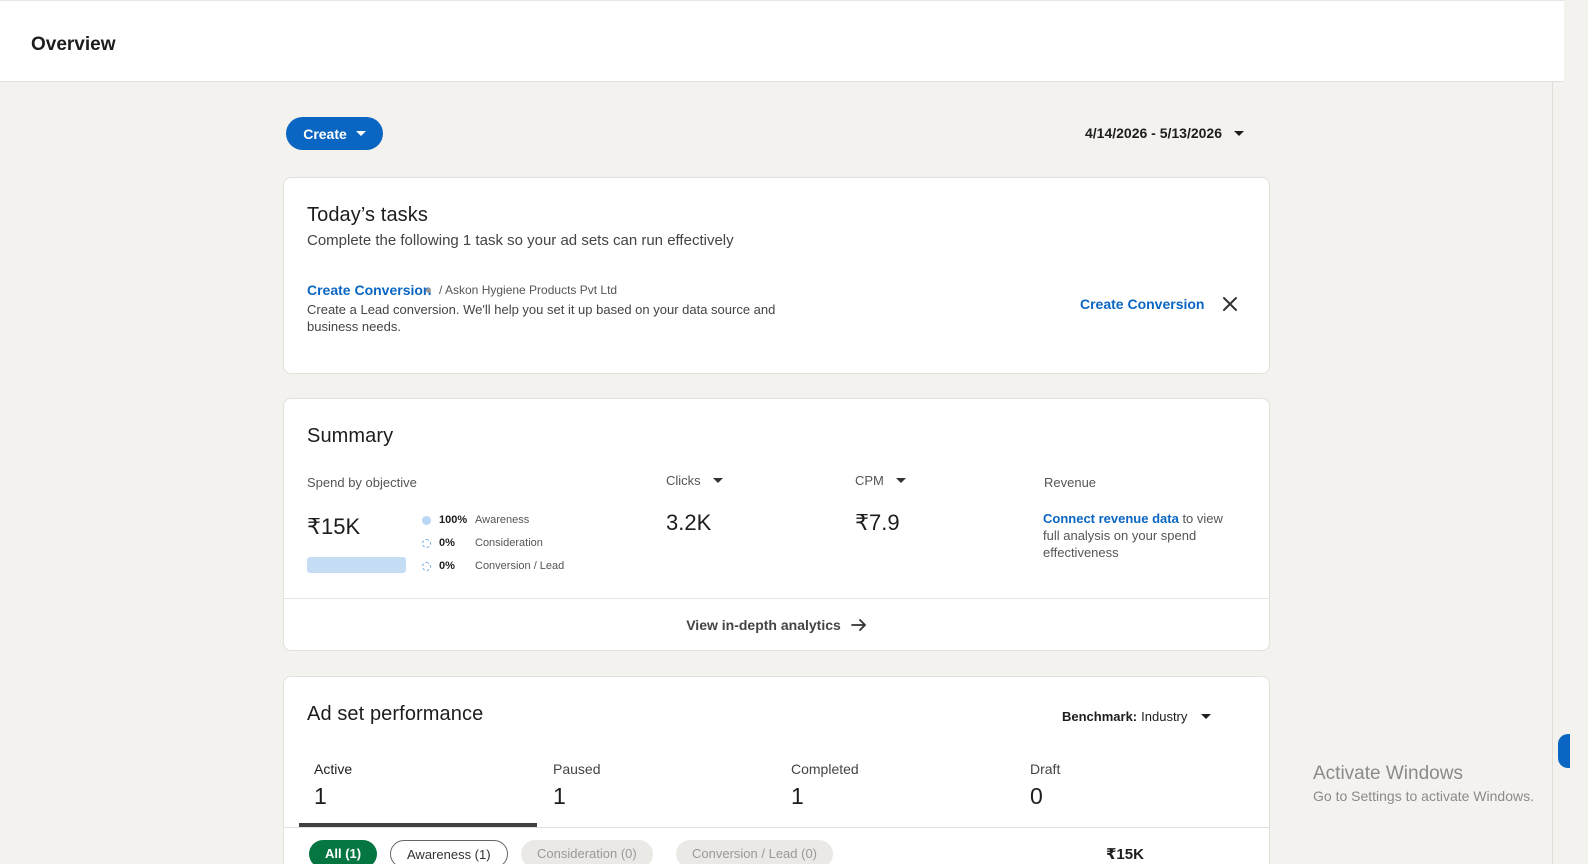 This screenshot has height=864, width=1588. I want to click on task-account: / Askon Hygiene Products Pvt Ltd, so click(528, 290).